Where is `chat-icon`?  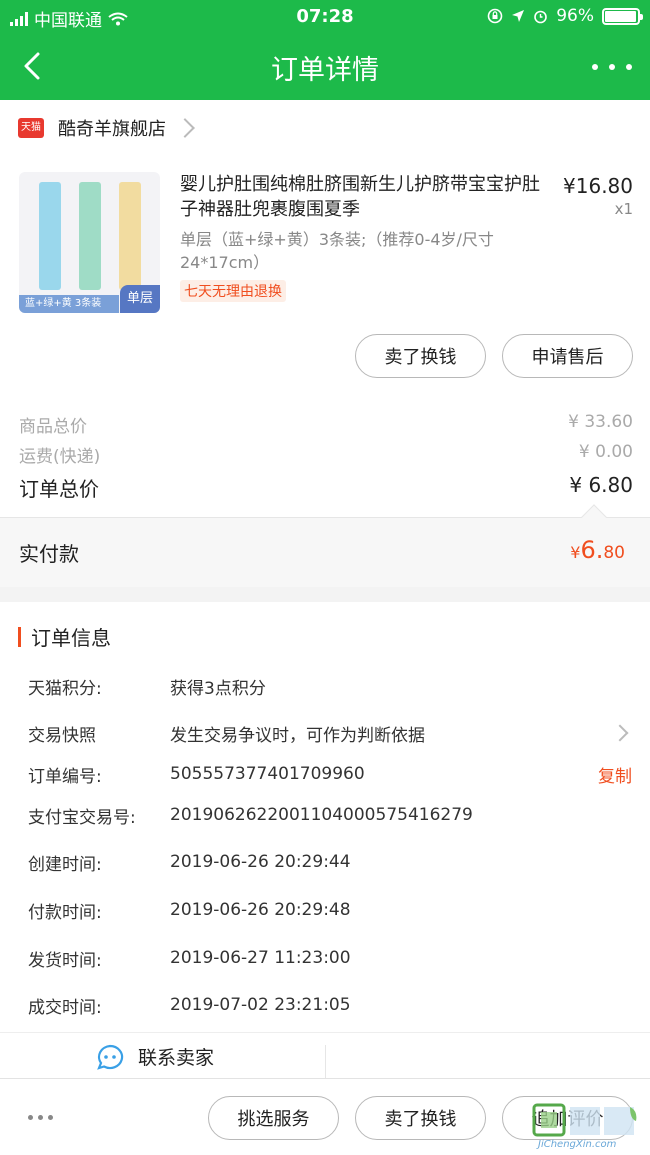
chat-icon is located at coordinates (110, 1057).